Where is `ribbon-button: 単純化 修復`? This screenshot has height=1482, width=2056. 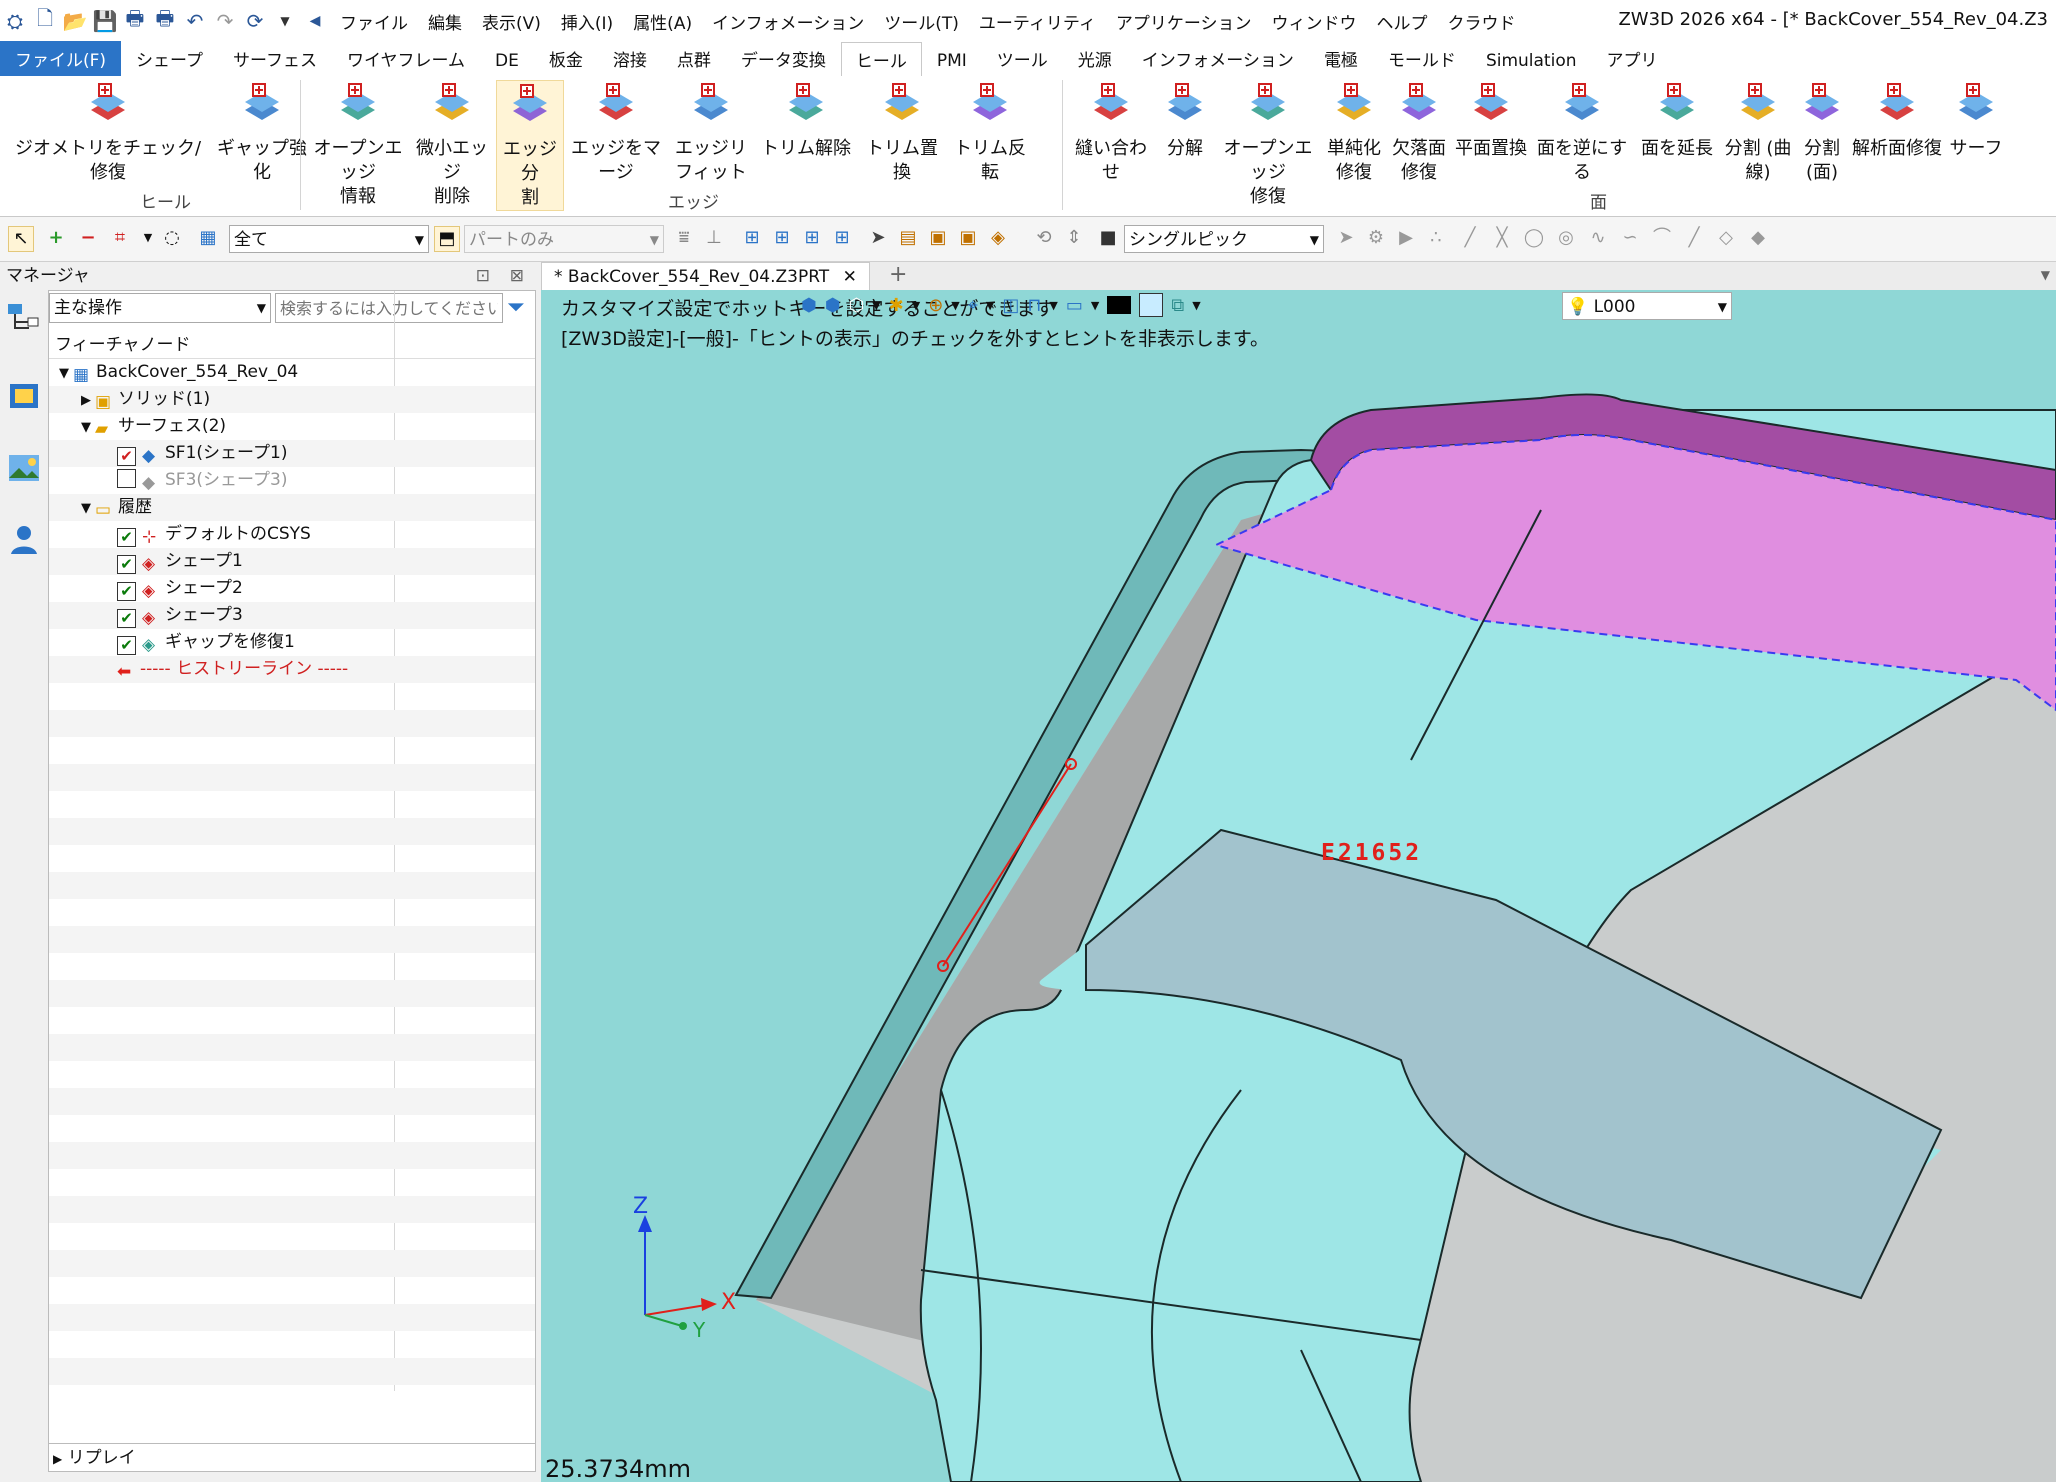 ribbon-button: 単純化 修復 is located at coordinates (1354, 132).